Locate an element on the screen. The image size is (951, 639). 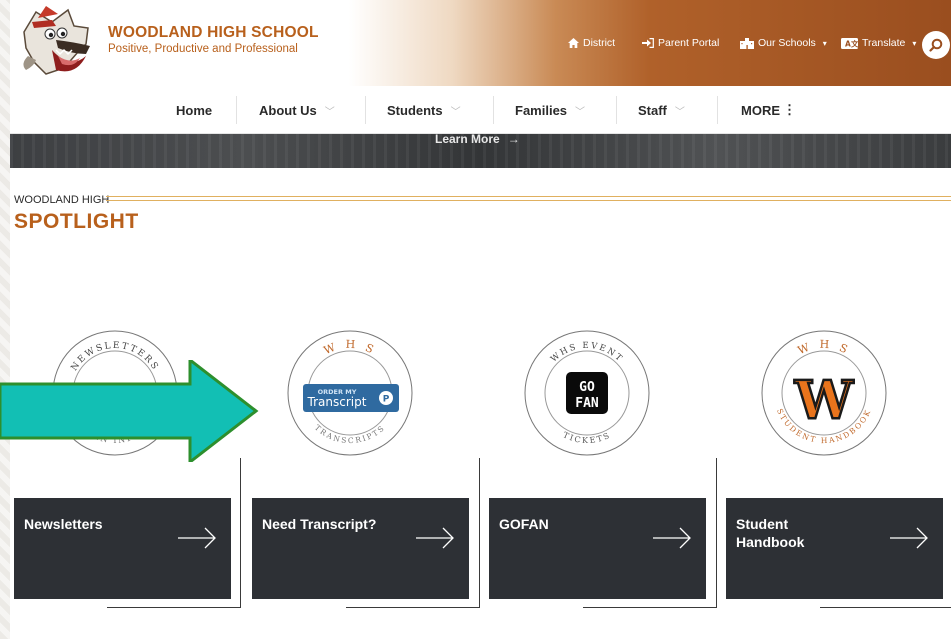
our-schools-label: Our Schools is located at coordinates (787, 43).